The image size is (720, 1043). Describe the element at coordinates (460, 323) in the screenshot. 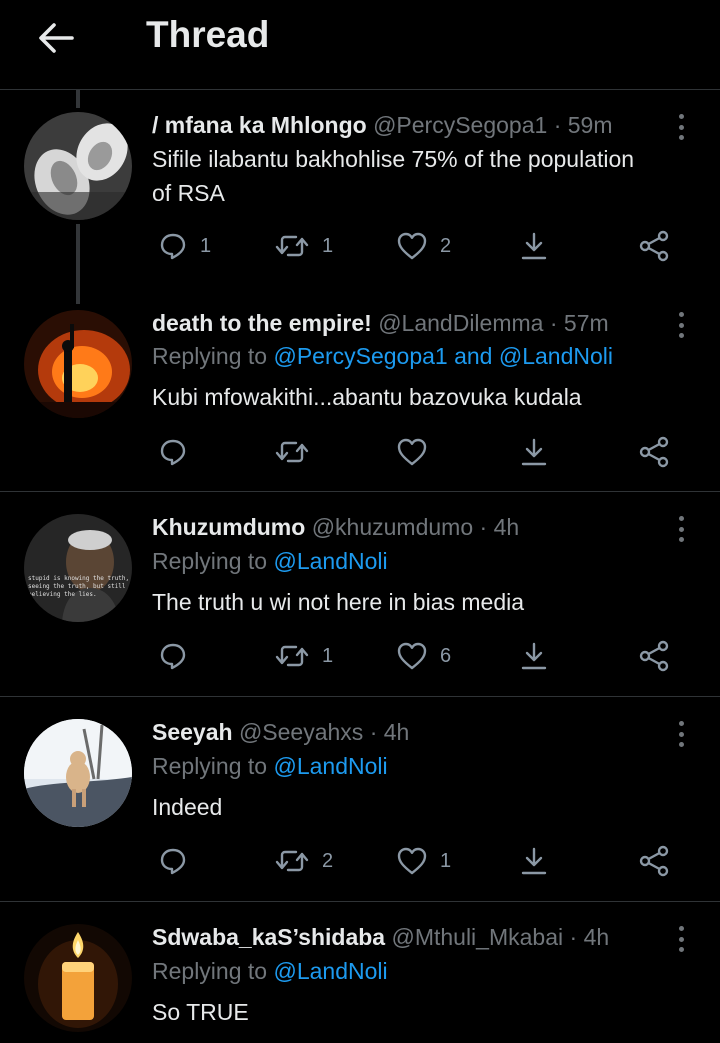

I see `user-handle: @LandDilemma` at that location.